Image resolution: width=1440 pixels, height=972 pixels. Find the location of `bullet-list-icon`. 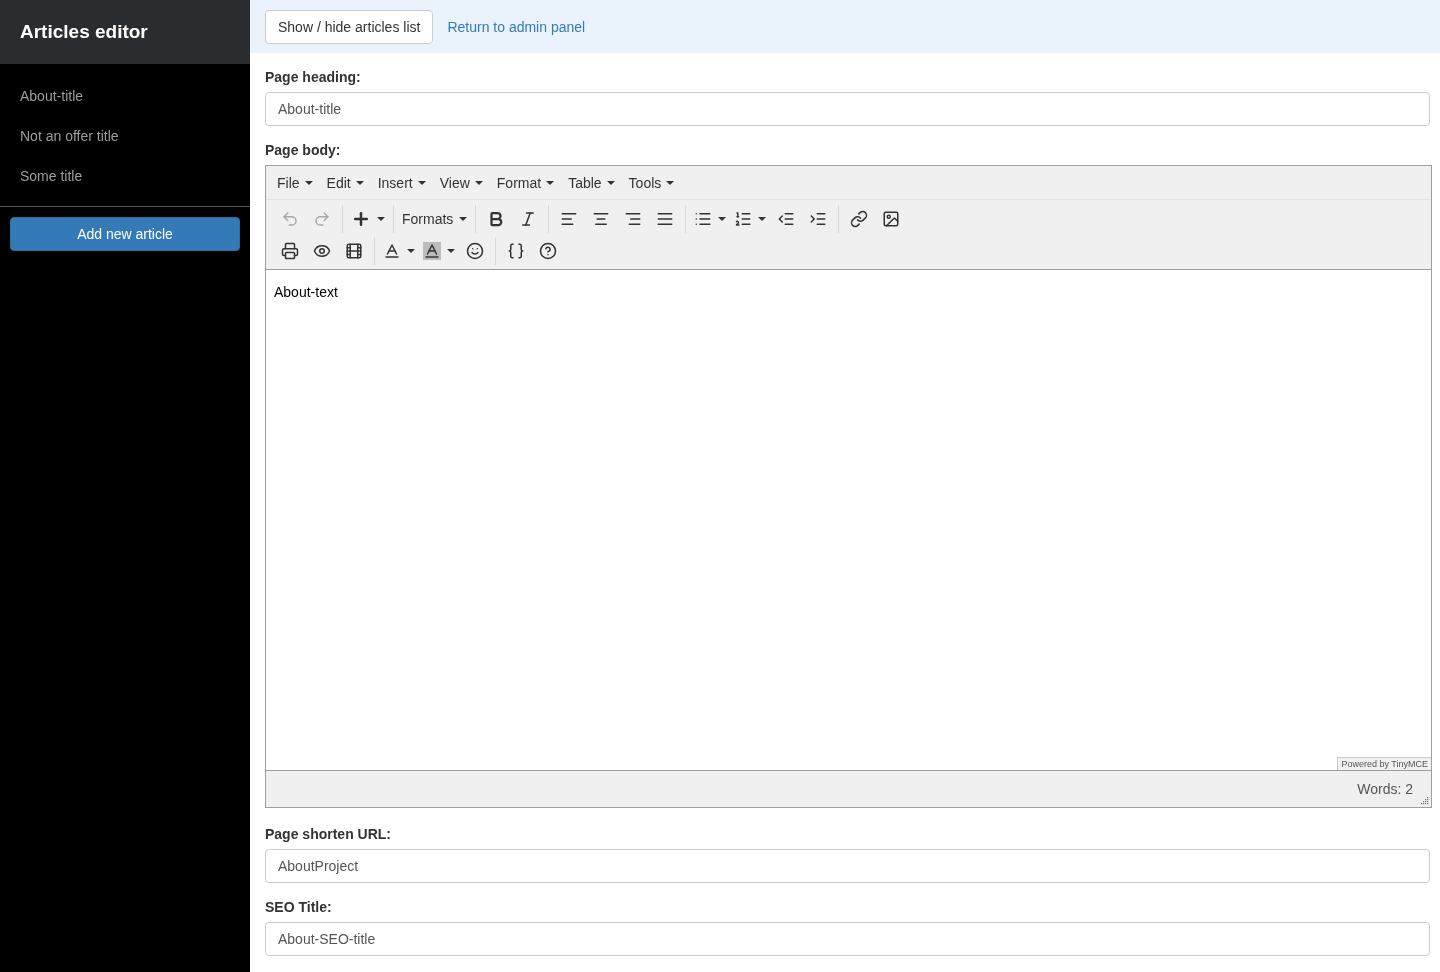

bullet-list-icon is located at coordinates (703, 219).